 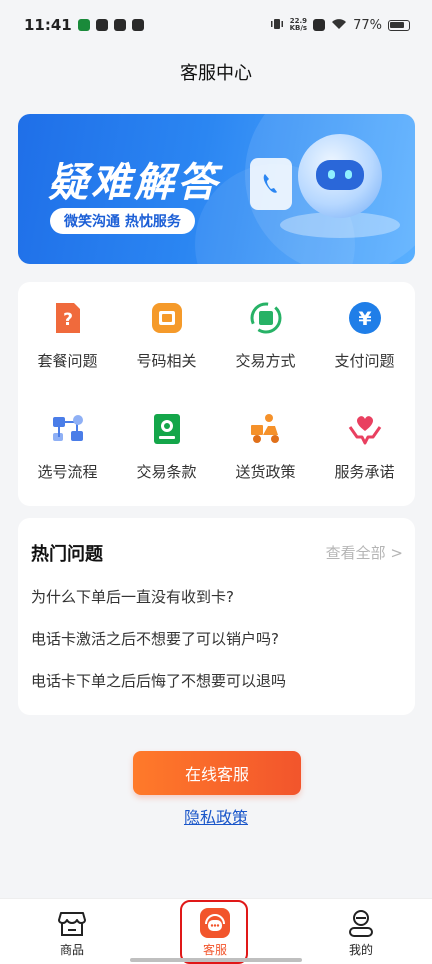 I want to click on yuan-coin-icon: ¥, so click(x=365, y=318).